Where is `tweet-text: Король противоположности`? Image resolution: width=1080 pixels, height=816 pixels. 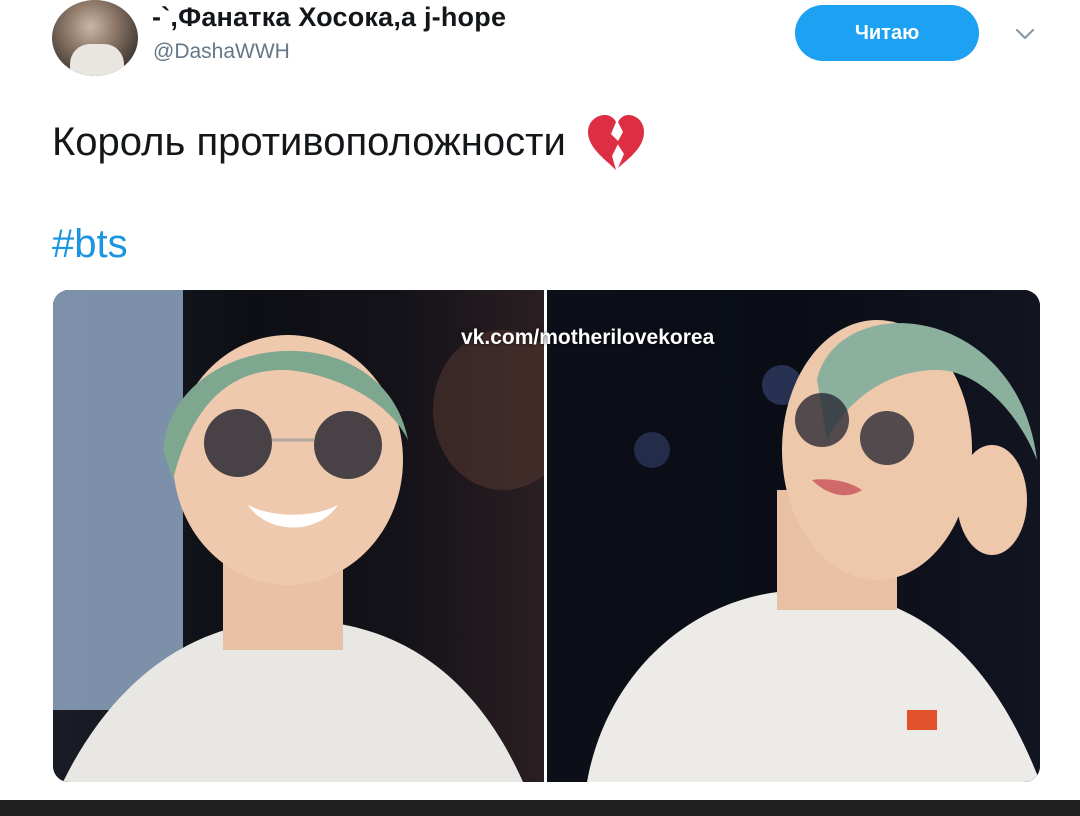 tweet-text: Король противоположности is located at coordinates (350, 142).